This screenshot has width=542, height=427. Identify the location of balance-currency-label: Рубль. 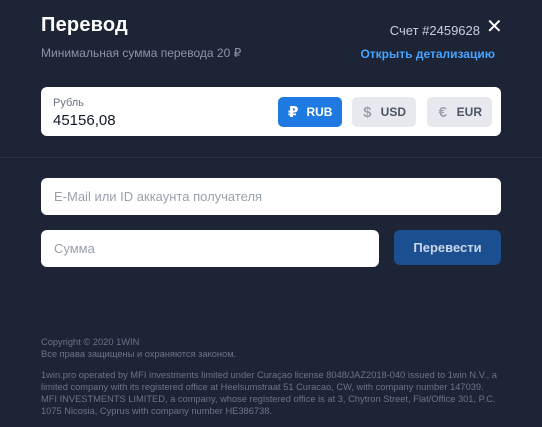
(68, 103).